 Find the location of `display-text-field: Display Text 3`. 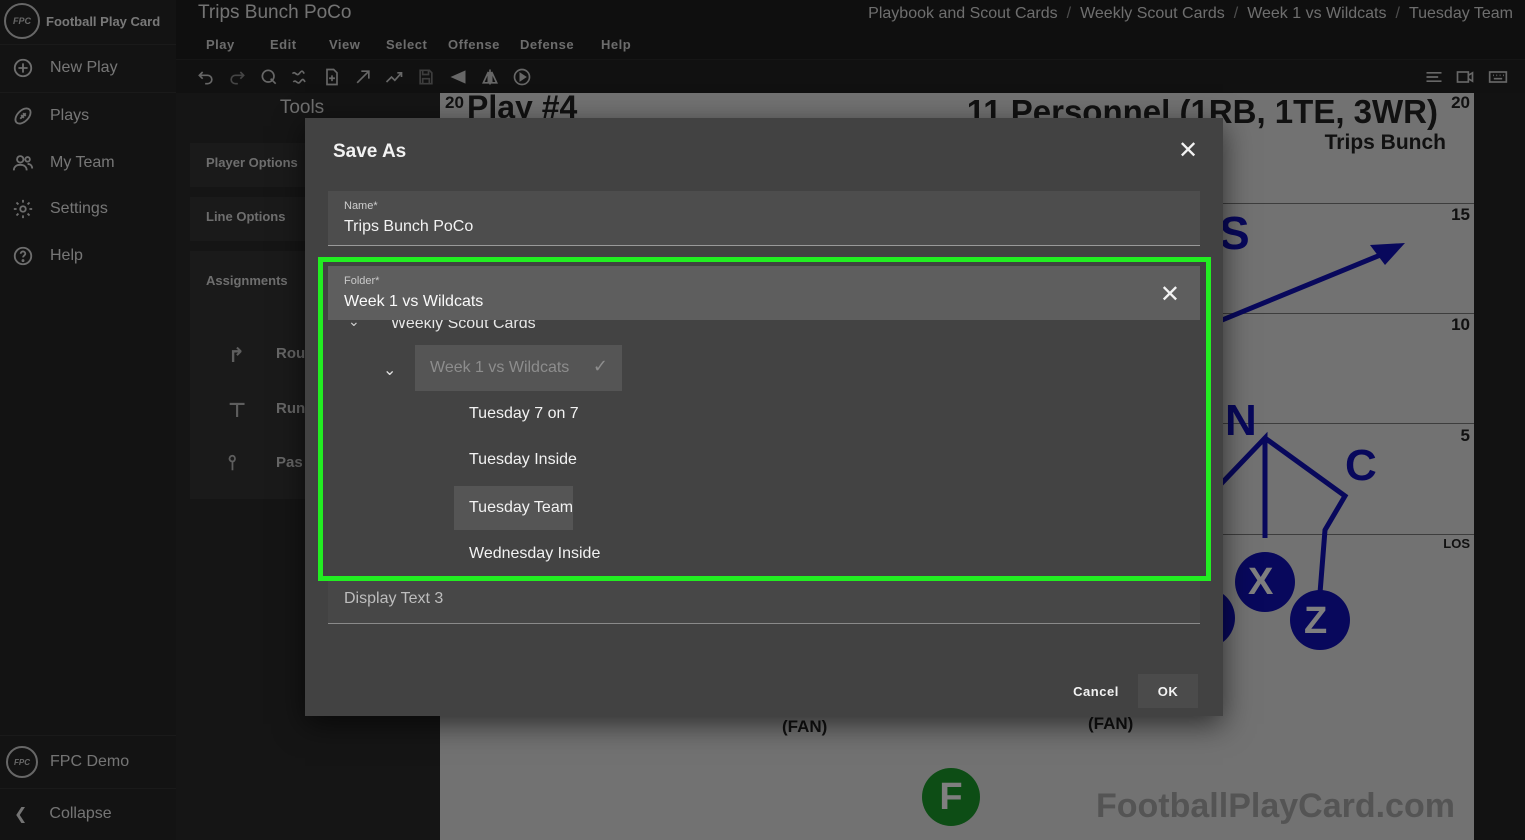

display-text-field: Display Text 3 is located at coordinates (764, 601).